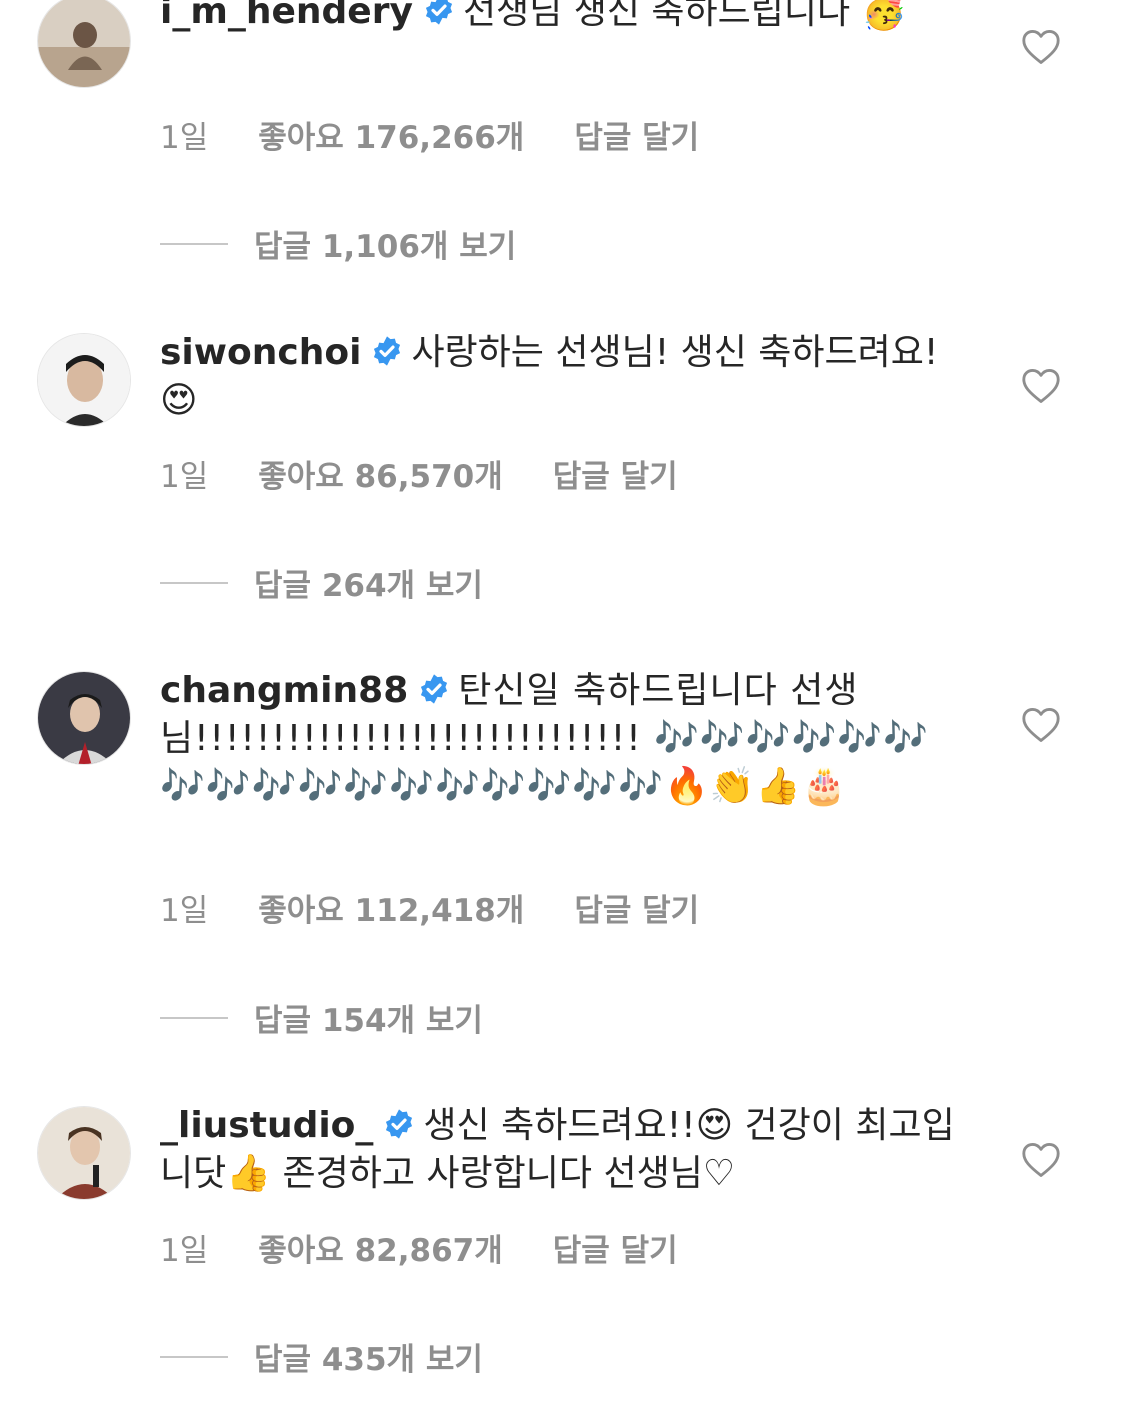 The width and height of the screenshot is (1125, 1407). Describe the element at coordinates (380, 1247) in the screenshot. I see `like-count: 좋아요 82,867개` at that location.